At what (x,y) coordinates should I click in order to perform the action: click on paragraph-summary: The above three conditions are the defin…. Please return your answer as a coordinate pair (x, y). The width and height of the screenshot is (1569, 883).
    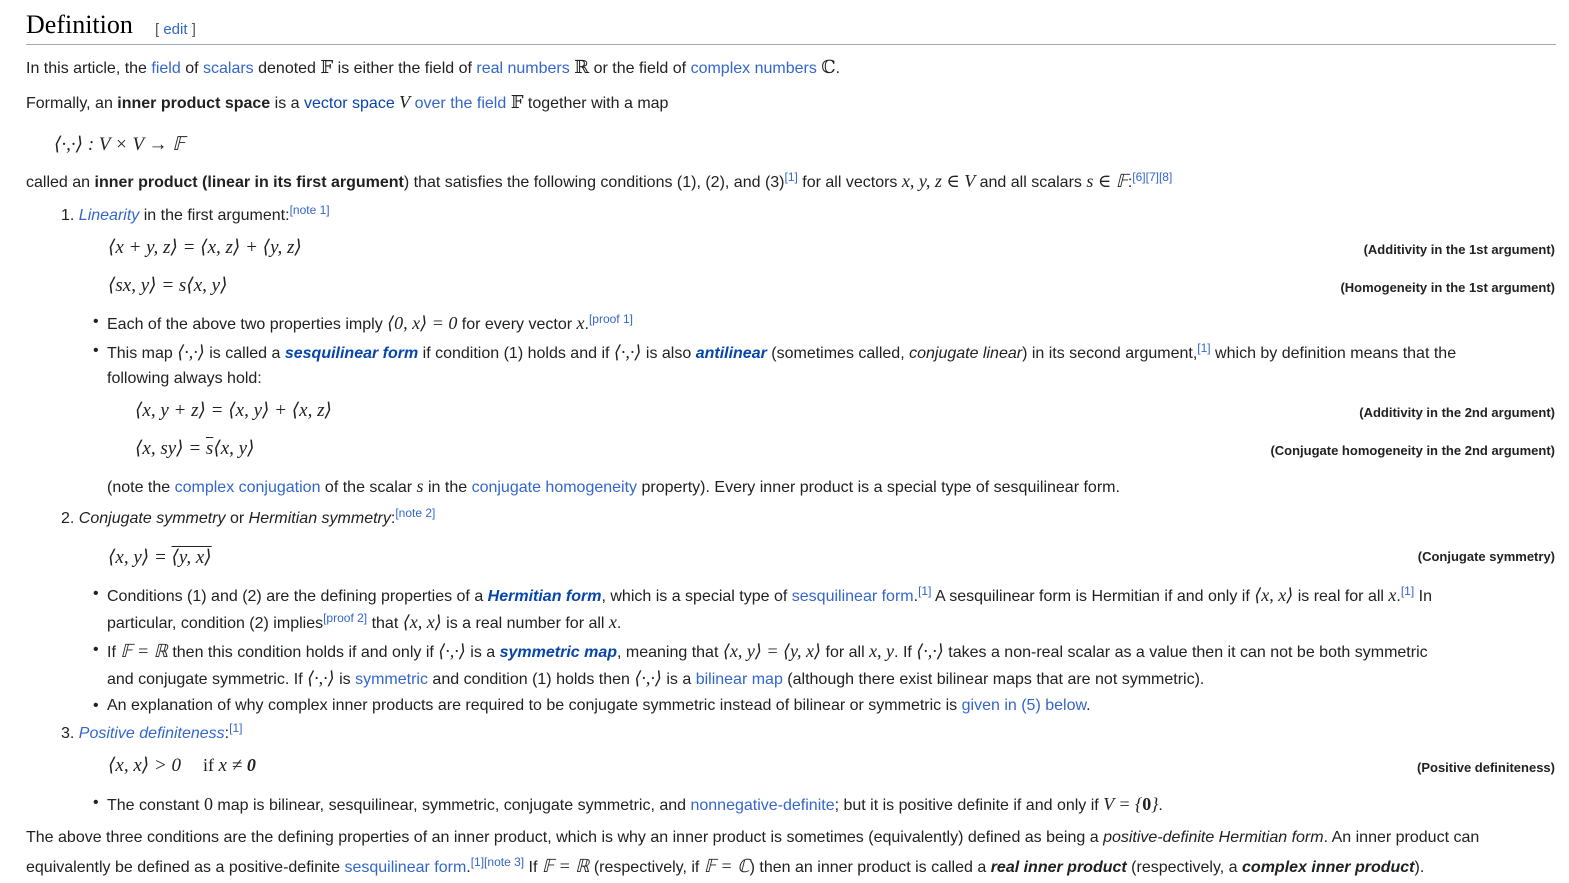
    Looking at the image, I should click on (753, 837).